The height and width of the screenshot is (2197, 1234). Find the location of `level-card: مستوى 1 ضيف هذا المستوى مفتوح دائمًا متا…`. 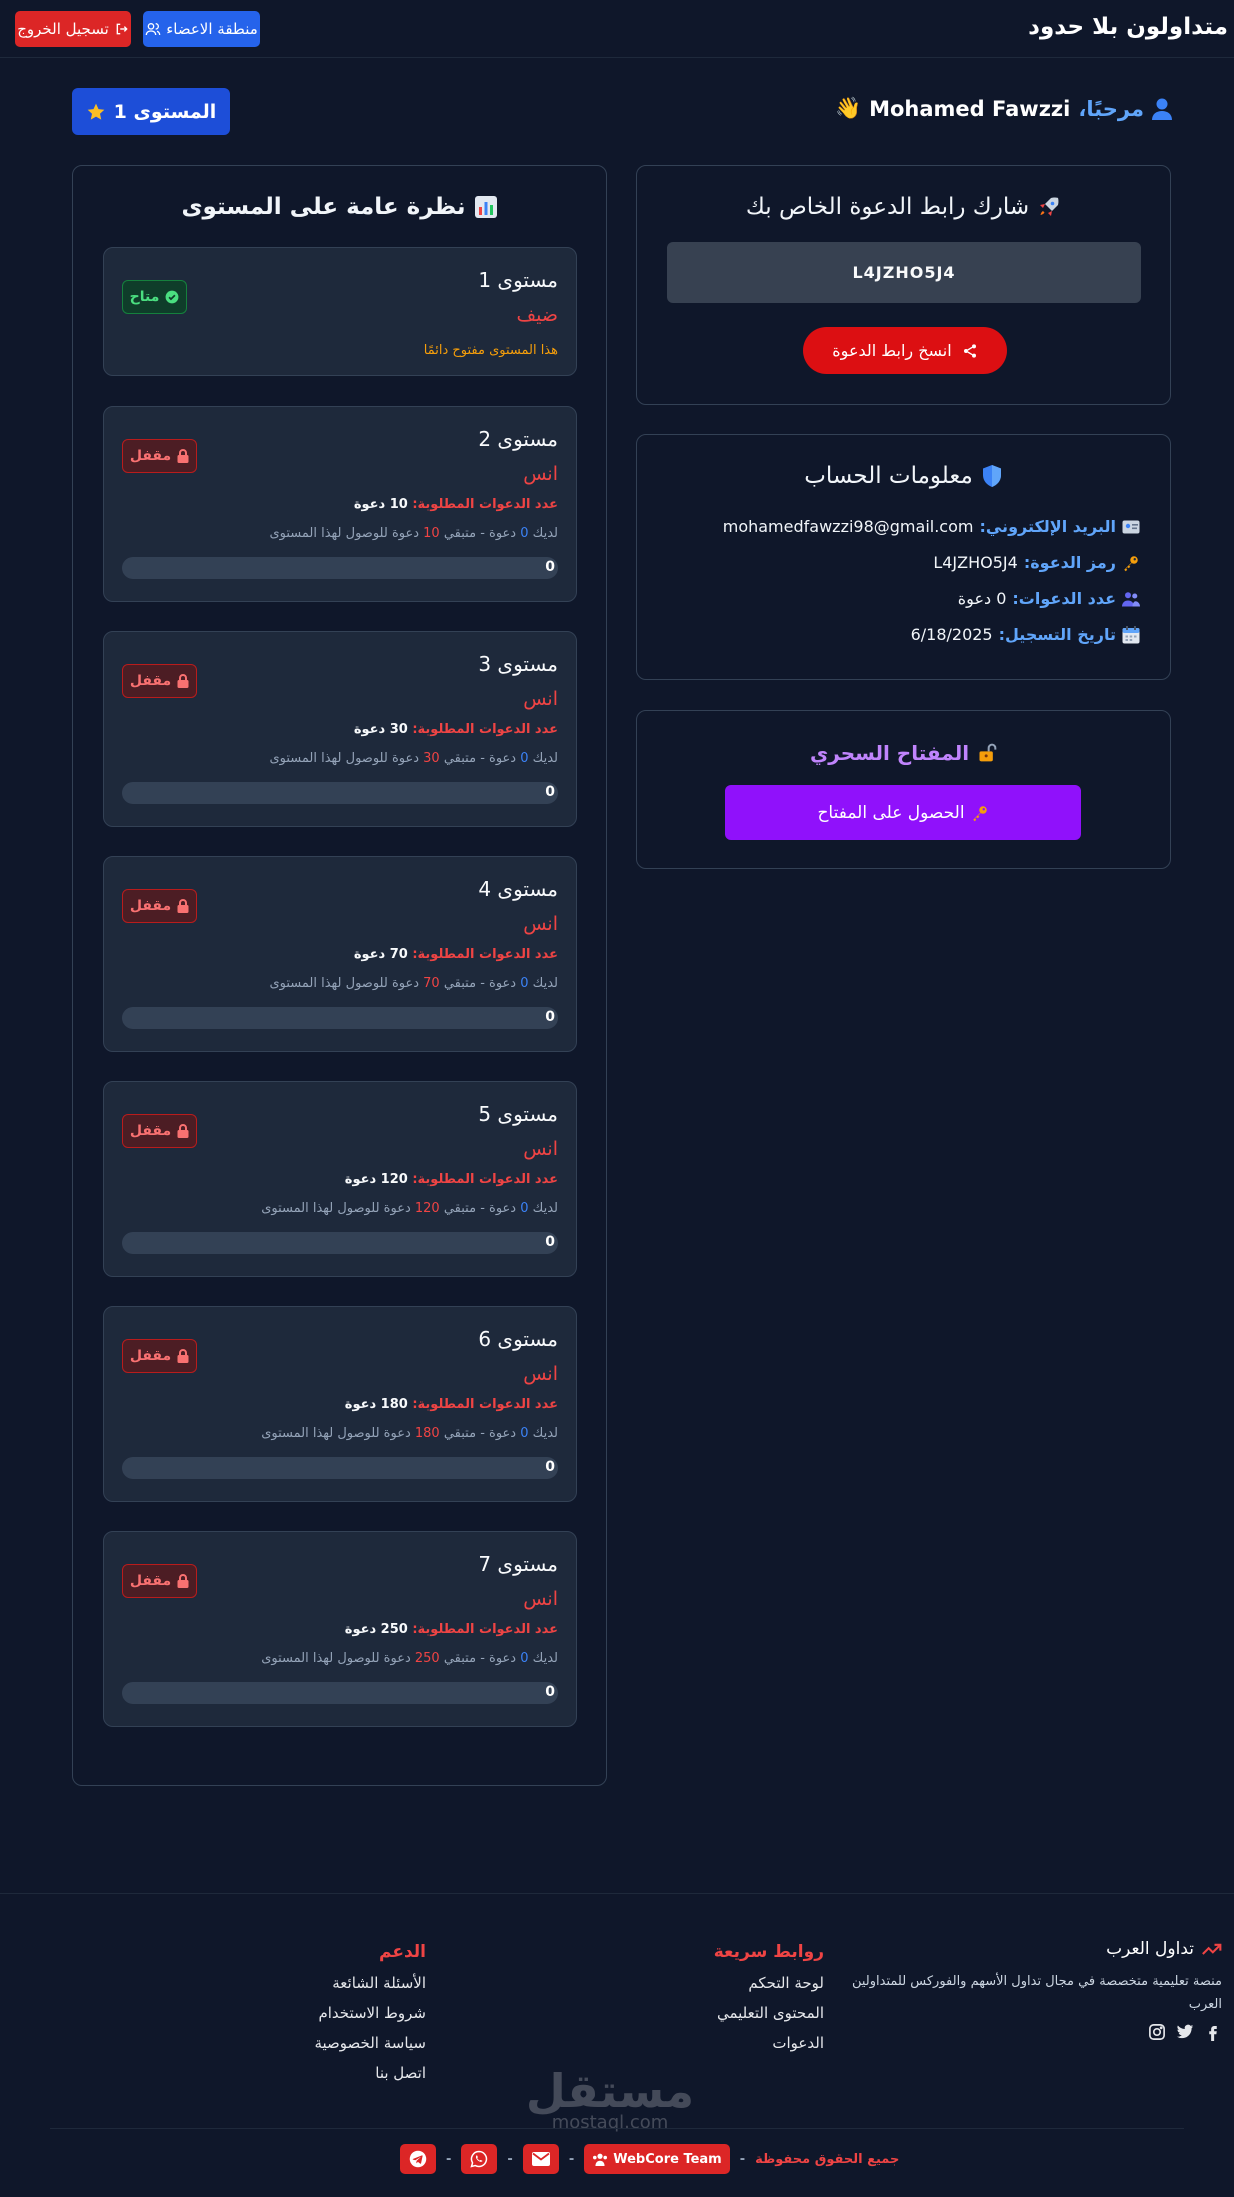

level-card: مستوى 1 ضيف هذا المستوى مفتوح دائمًا متا… is located at coordinates (340, 311).